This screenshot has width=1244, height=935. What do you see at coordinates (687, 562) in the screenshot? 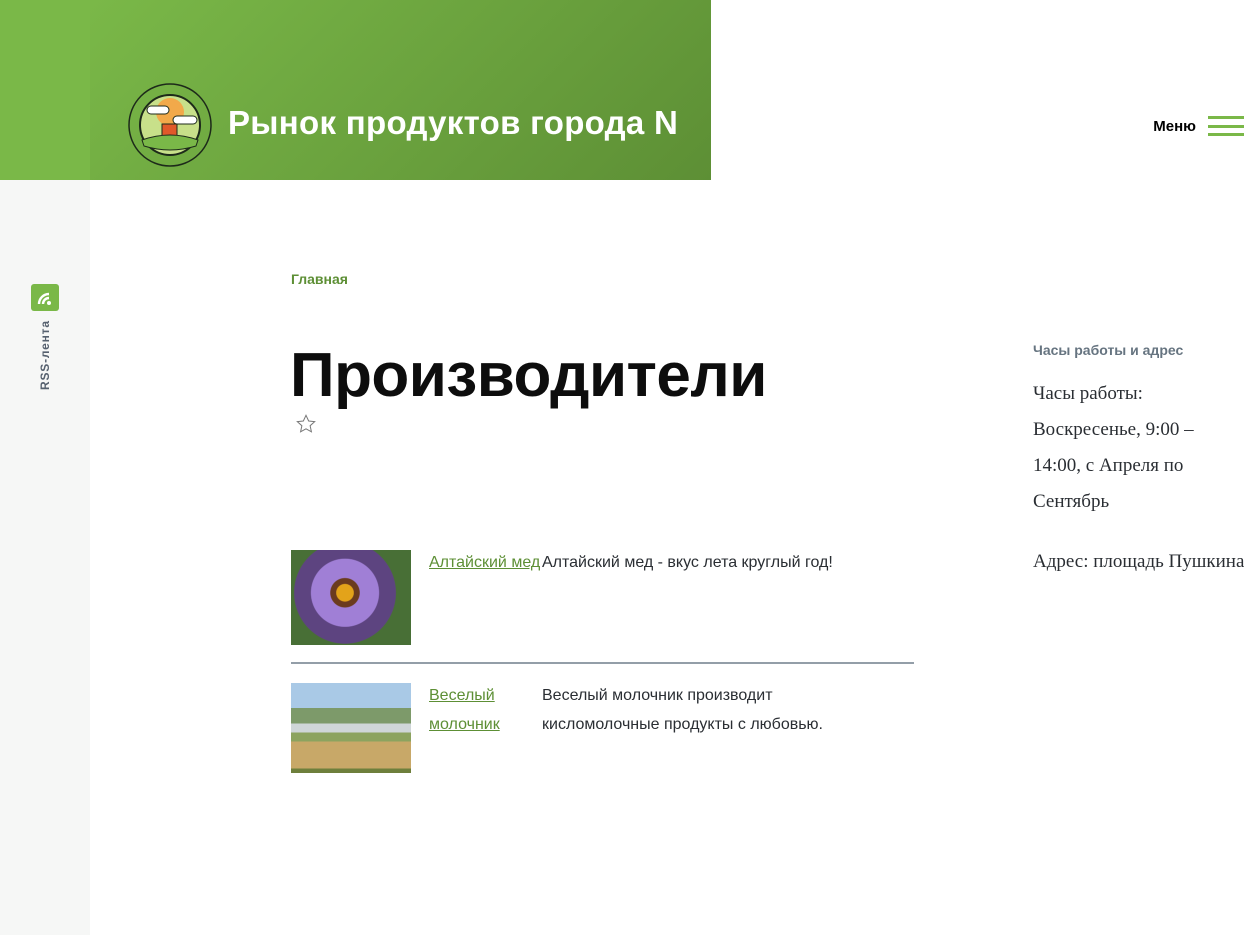
I see `producer-description: Алтайский мед - вкус лета круглый год!` at bounding box center [687, 562].